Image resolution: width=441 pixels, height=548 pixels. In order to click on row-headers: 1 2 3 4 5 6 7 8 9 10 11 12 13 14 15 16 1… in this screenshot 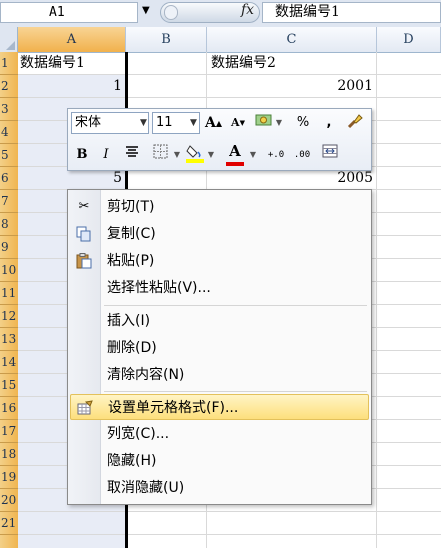, I will do `click(9, 300)`.